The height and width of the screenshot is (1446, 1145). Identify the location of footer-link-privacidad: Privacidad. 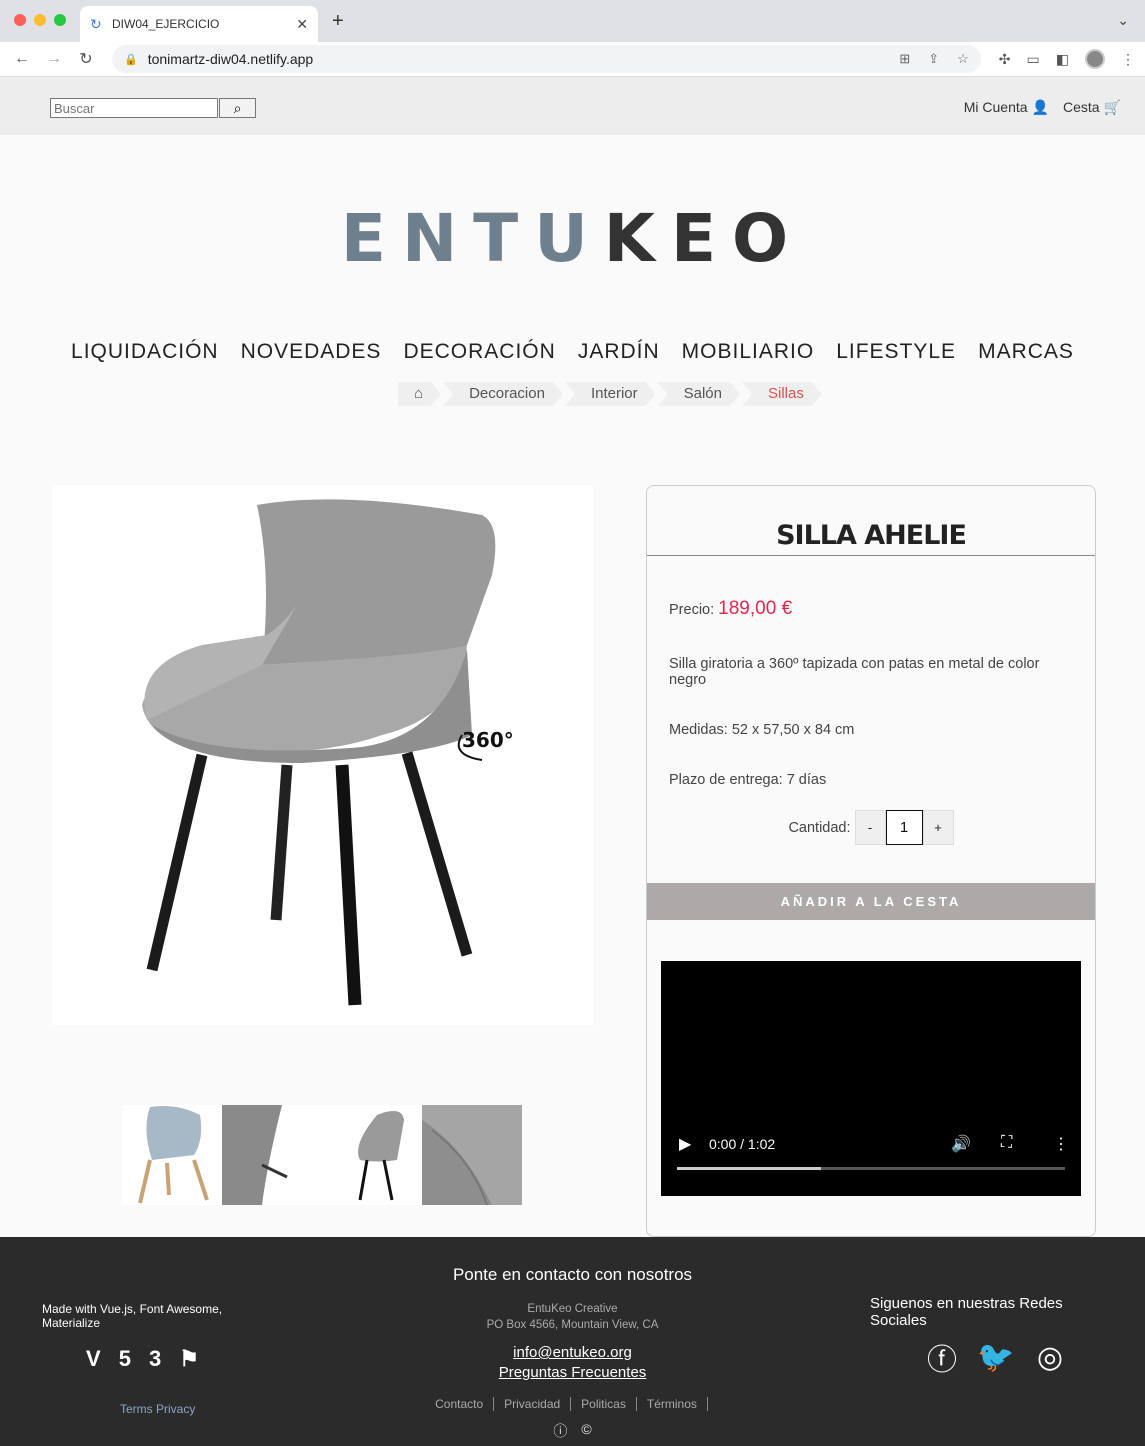
(533, 1404).